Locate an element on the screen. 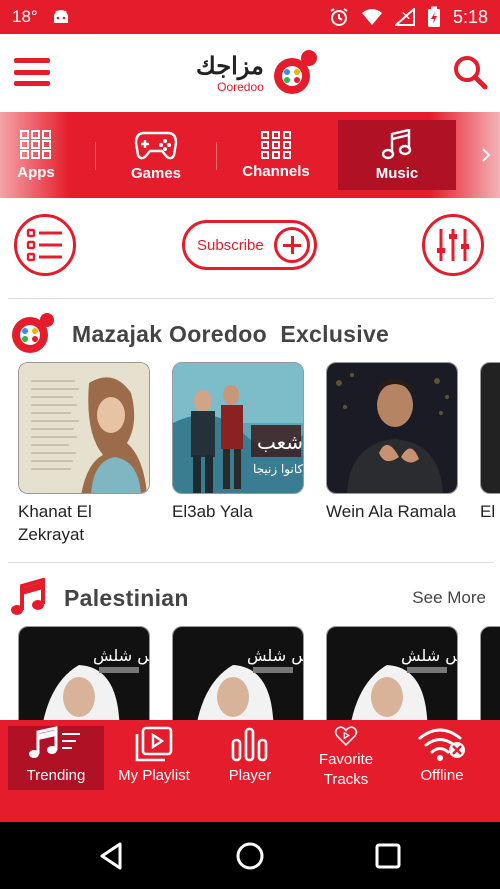 The width and height of the screenshot is (500, 889). tab-music: Music is located at coordinates (397, 155).